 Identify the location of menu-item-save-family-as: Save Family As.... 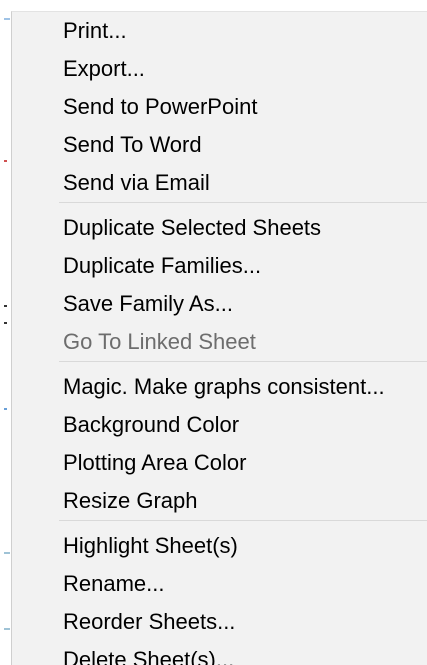
(148, 304).